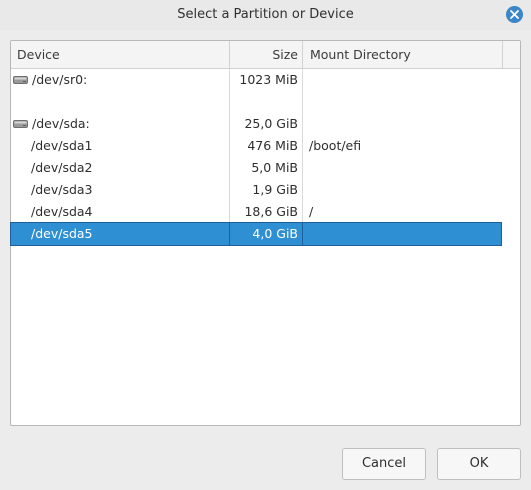  What do you see at coordinates (479, 464) in the screenshot?
I see `ok-button: OK` at bounding box center [479, 464].